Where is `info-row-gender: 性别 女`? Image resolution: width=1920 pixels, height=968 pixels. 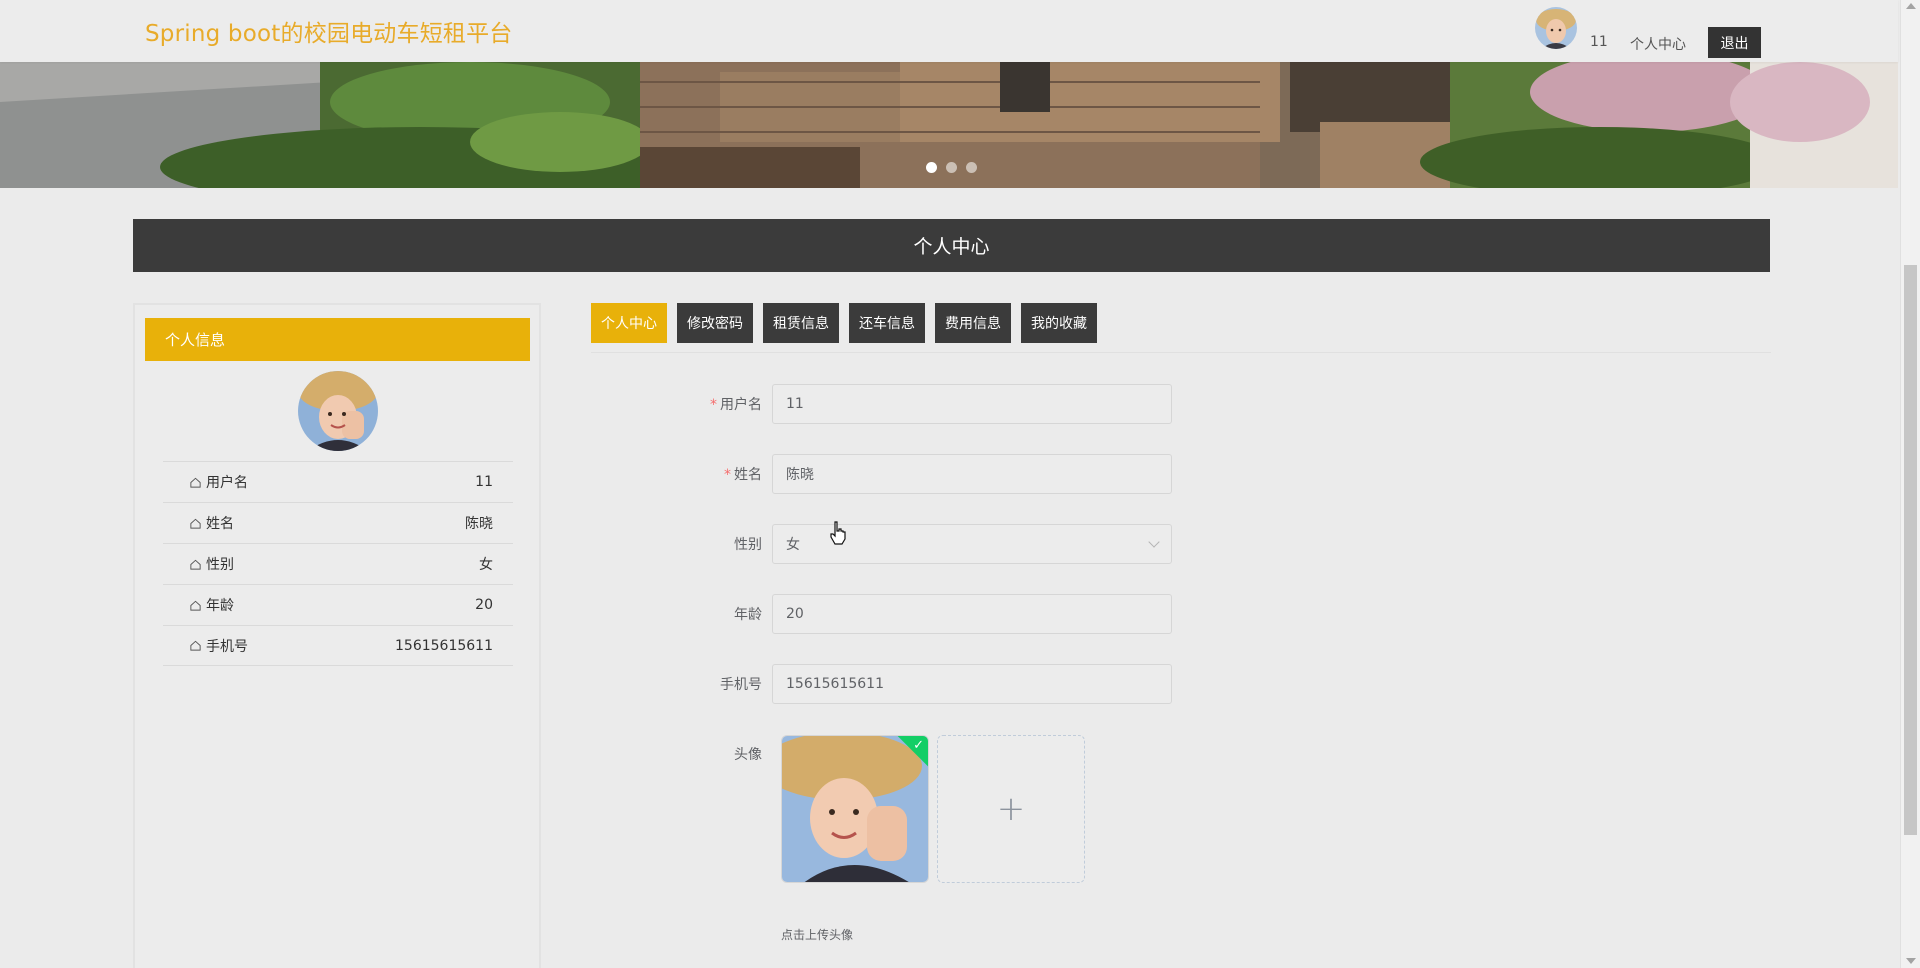 info-row-gender: 性别 女 is located at coordinates (338, 563).